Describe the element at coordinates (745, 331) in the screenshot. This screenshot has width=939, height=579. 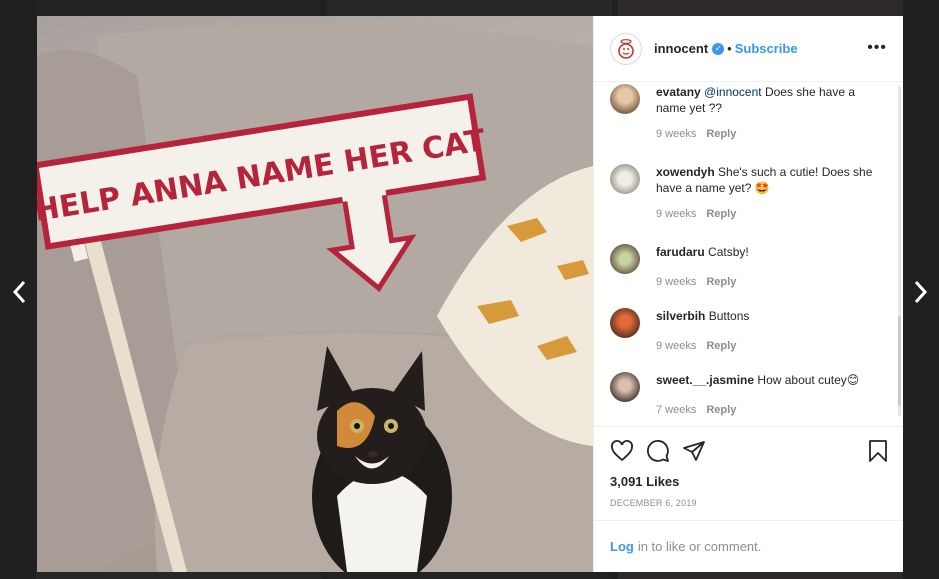
I see `comment-item: silverbih Buttons 9 weeks Reply` at that location.